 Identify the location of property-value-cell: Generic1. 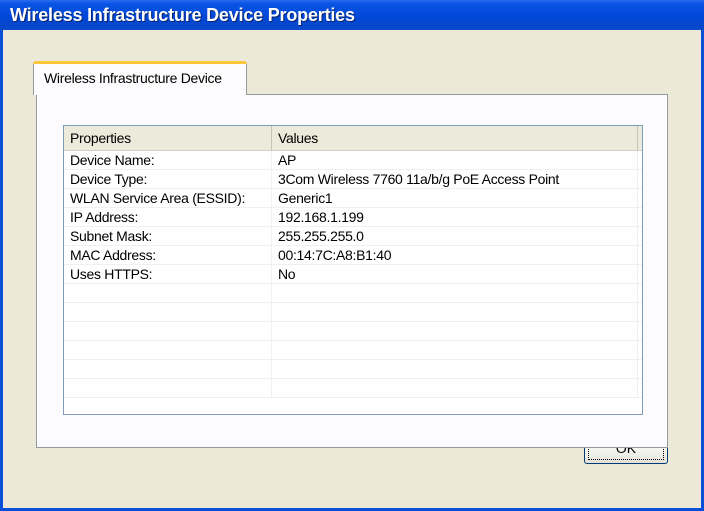
(455, 198).